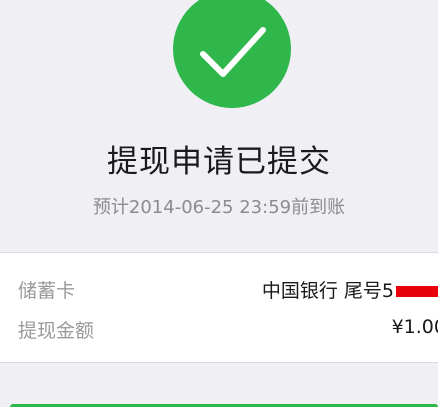 The height and width of the screenshot is (407, 438). What do you see at coordinates (219, 162) in the screenshot?
I see `status-title: 提现申请已提交` at bounding box center [219, 162].